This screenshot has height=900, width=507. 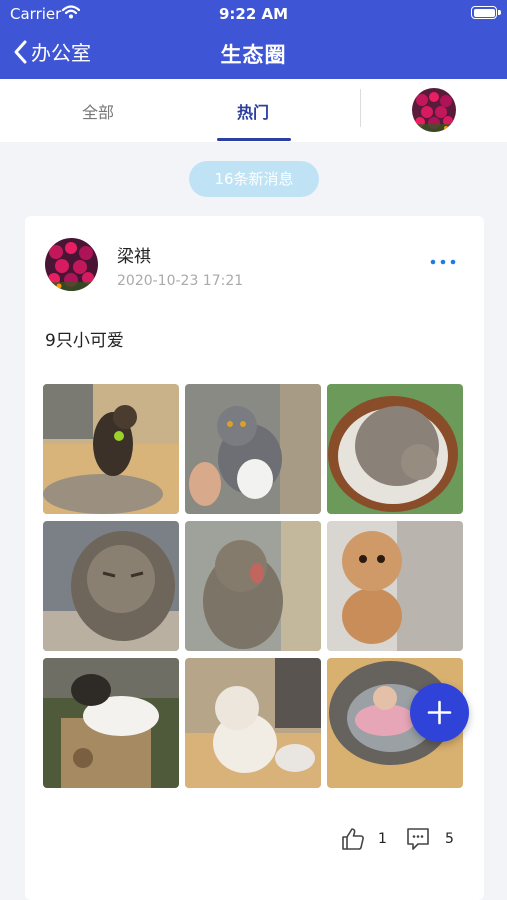 I want to click on thumbs-up-icon, so click(x=353, y=841).